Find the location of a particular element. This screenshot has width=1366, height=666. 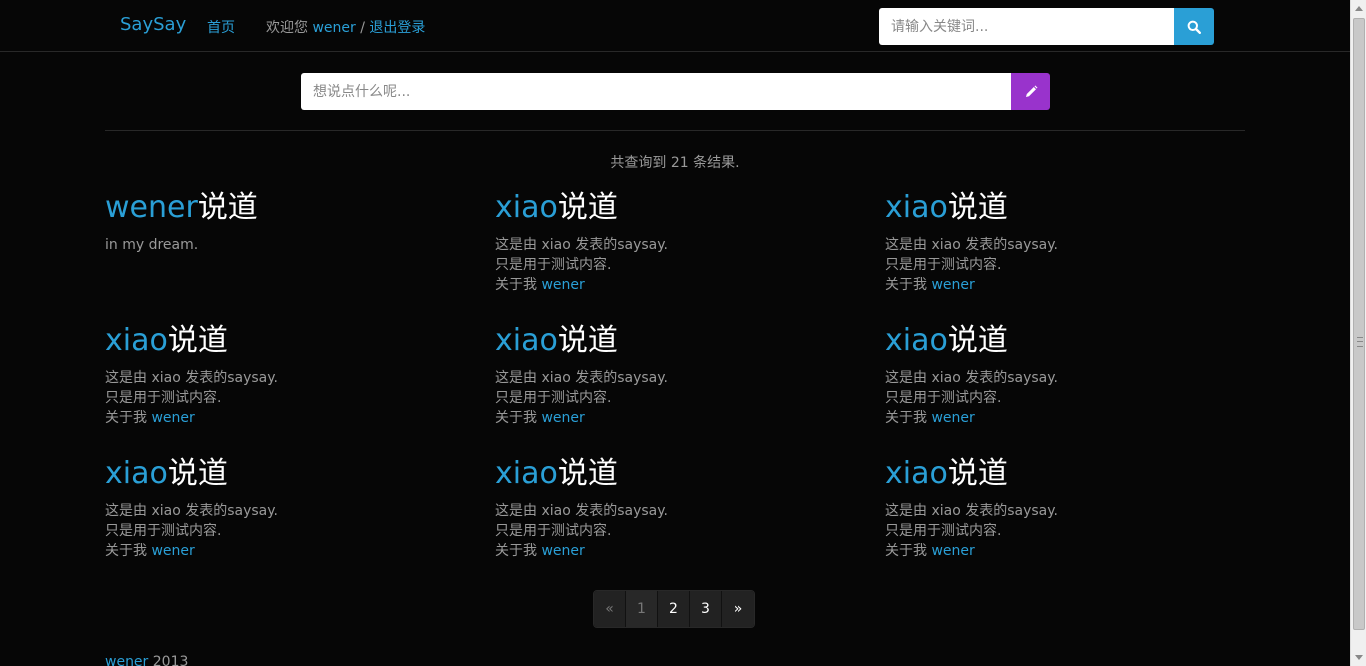

say-card: wener说道 in my dream. is located at coordinates (295, 224).